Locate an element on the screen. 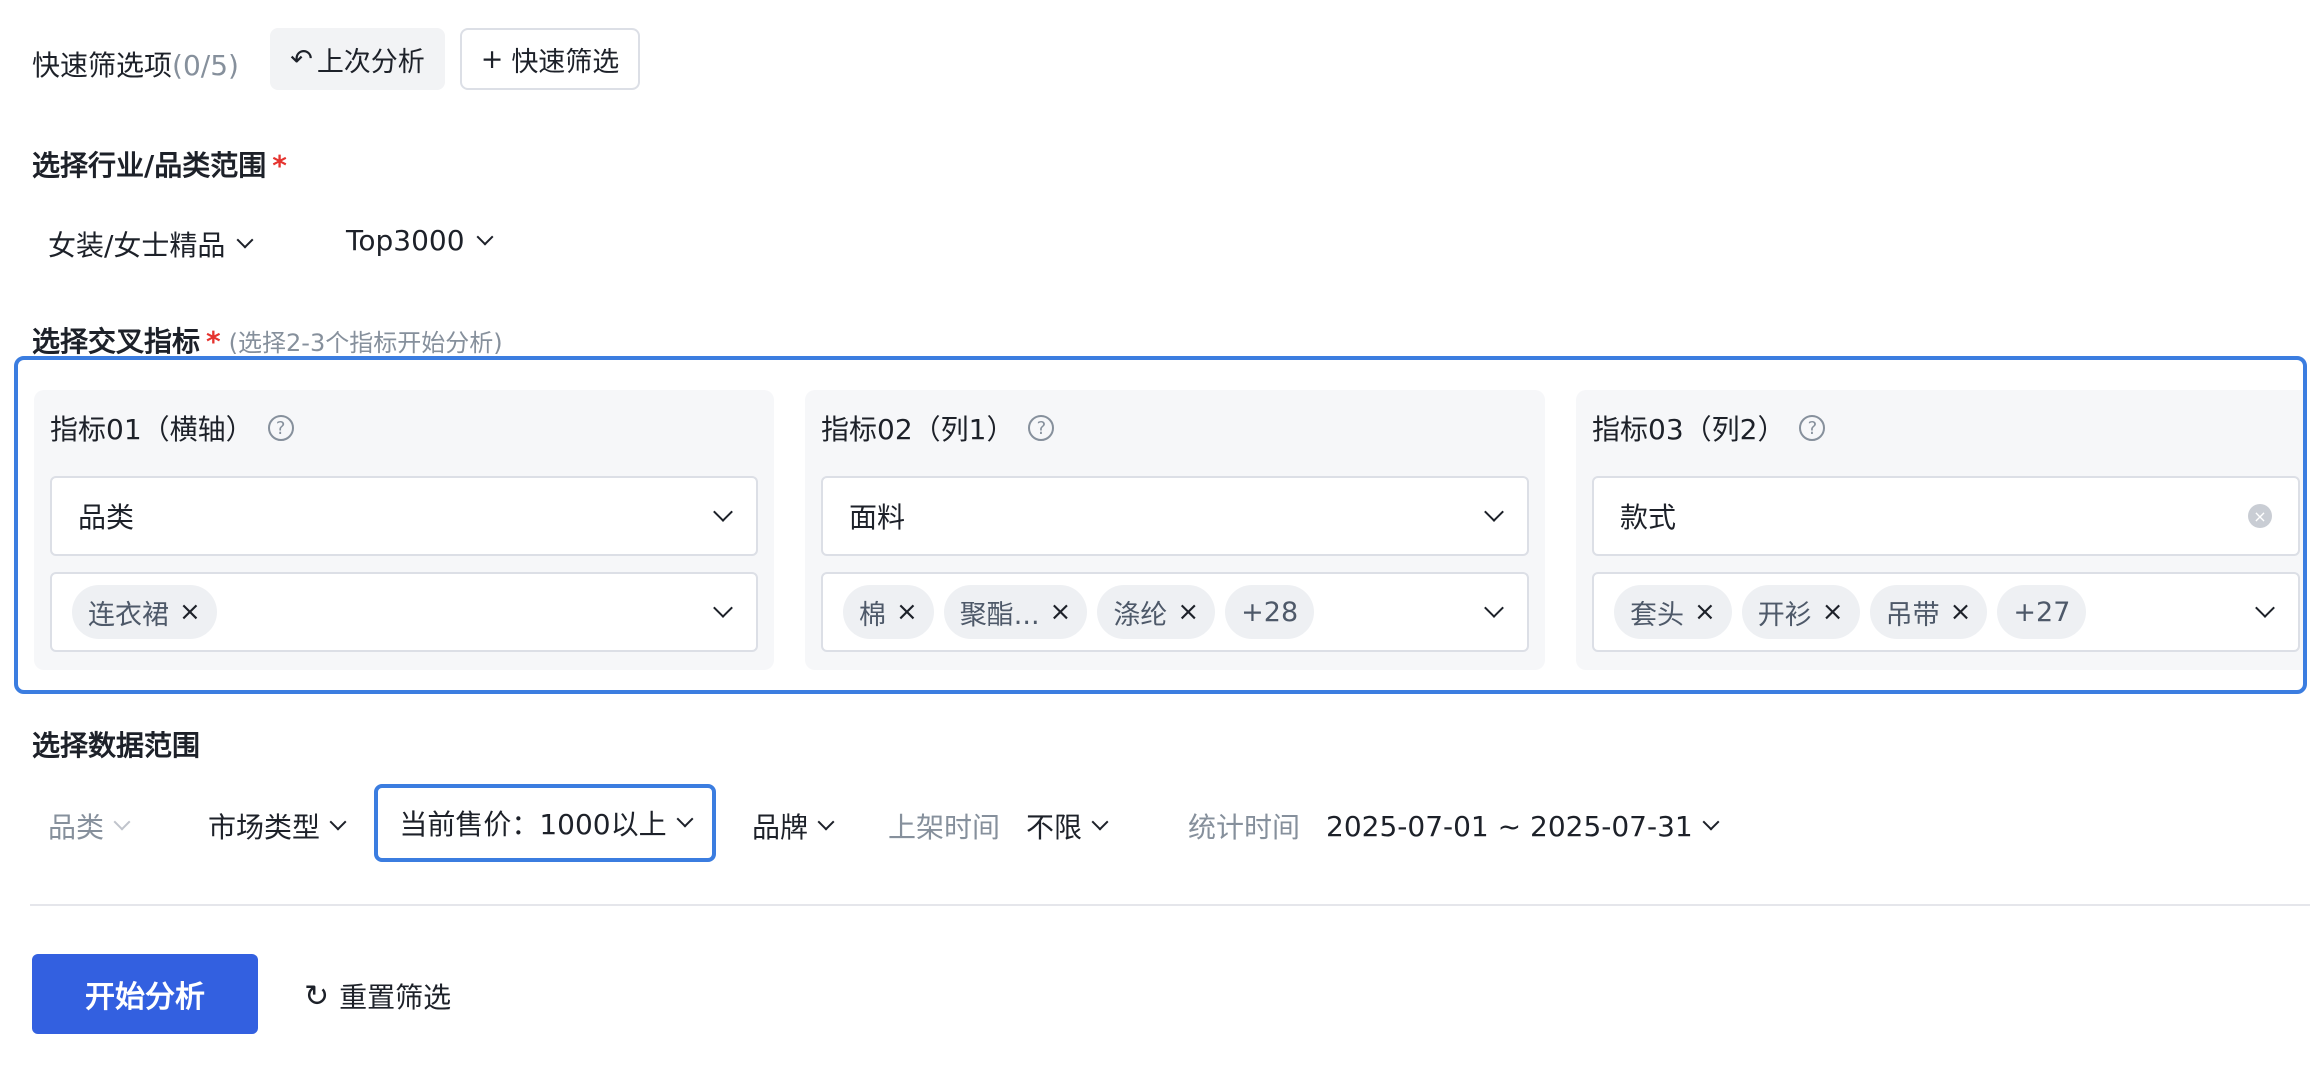  indicator-2-title: 指标02（列1） is located at coordinates (918, 429).